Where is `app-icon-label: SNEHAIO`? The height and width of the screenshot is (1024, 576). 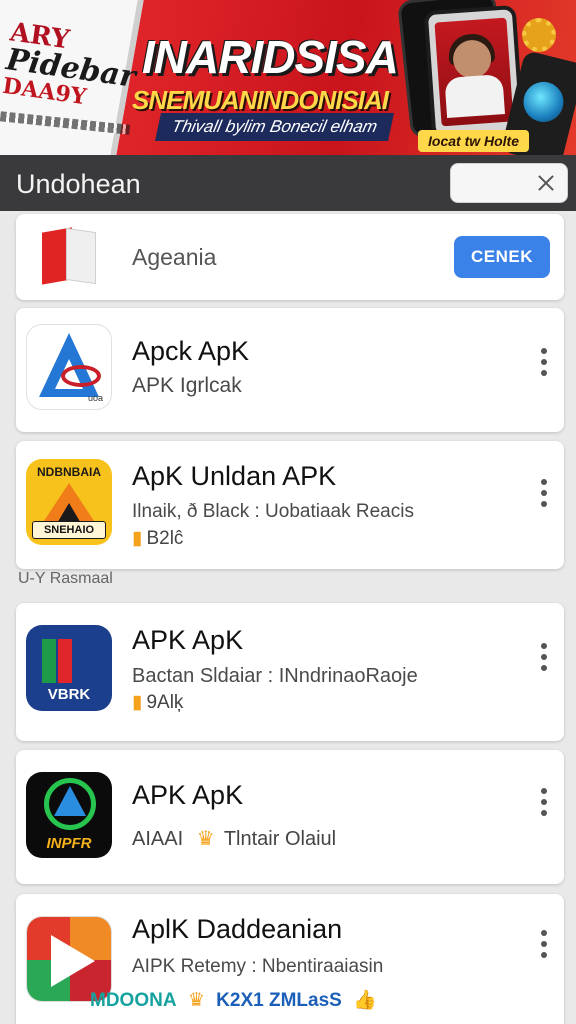
app-icon-label: SNEHAIO is located at coordinates (69, 530).